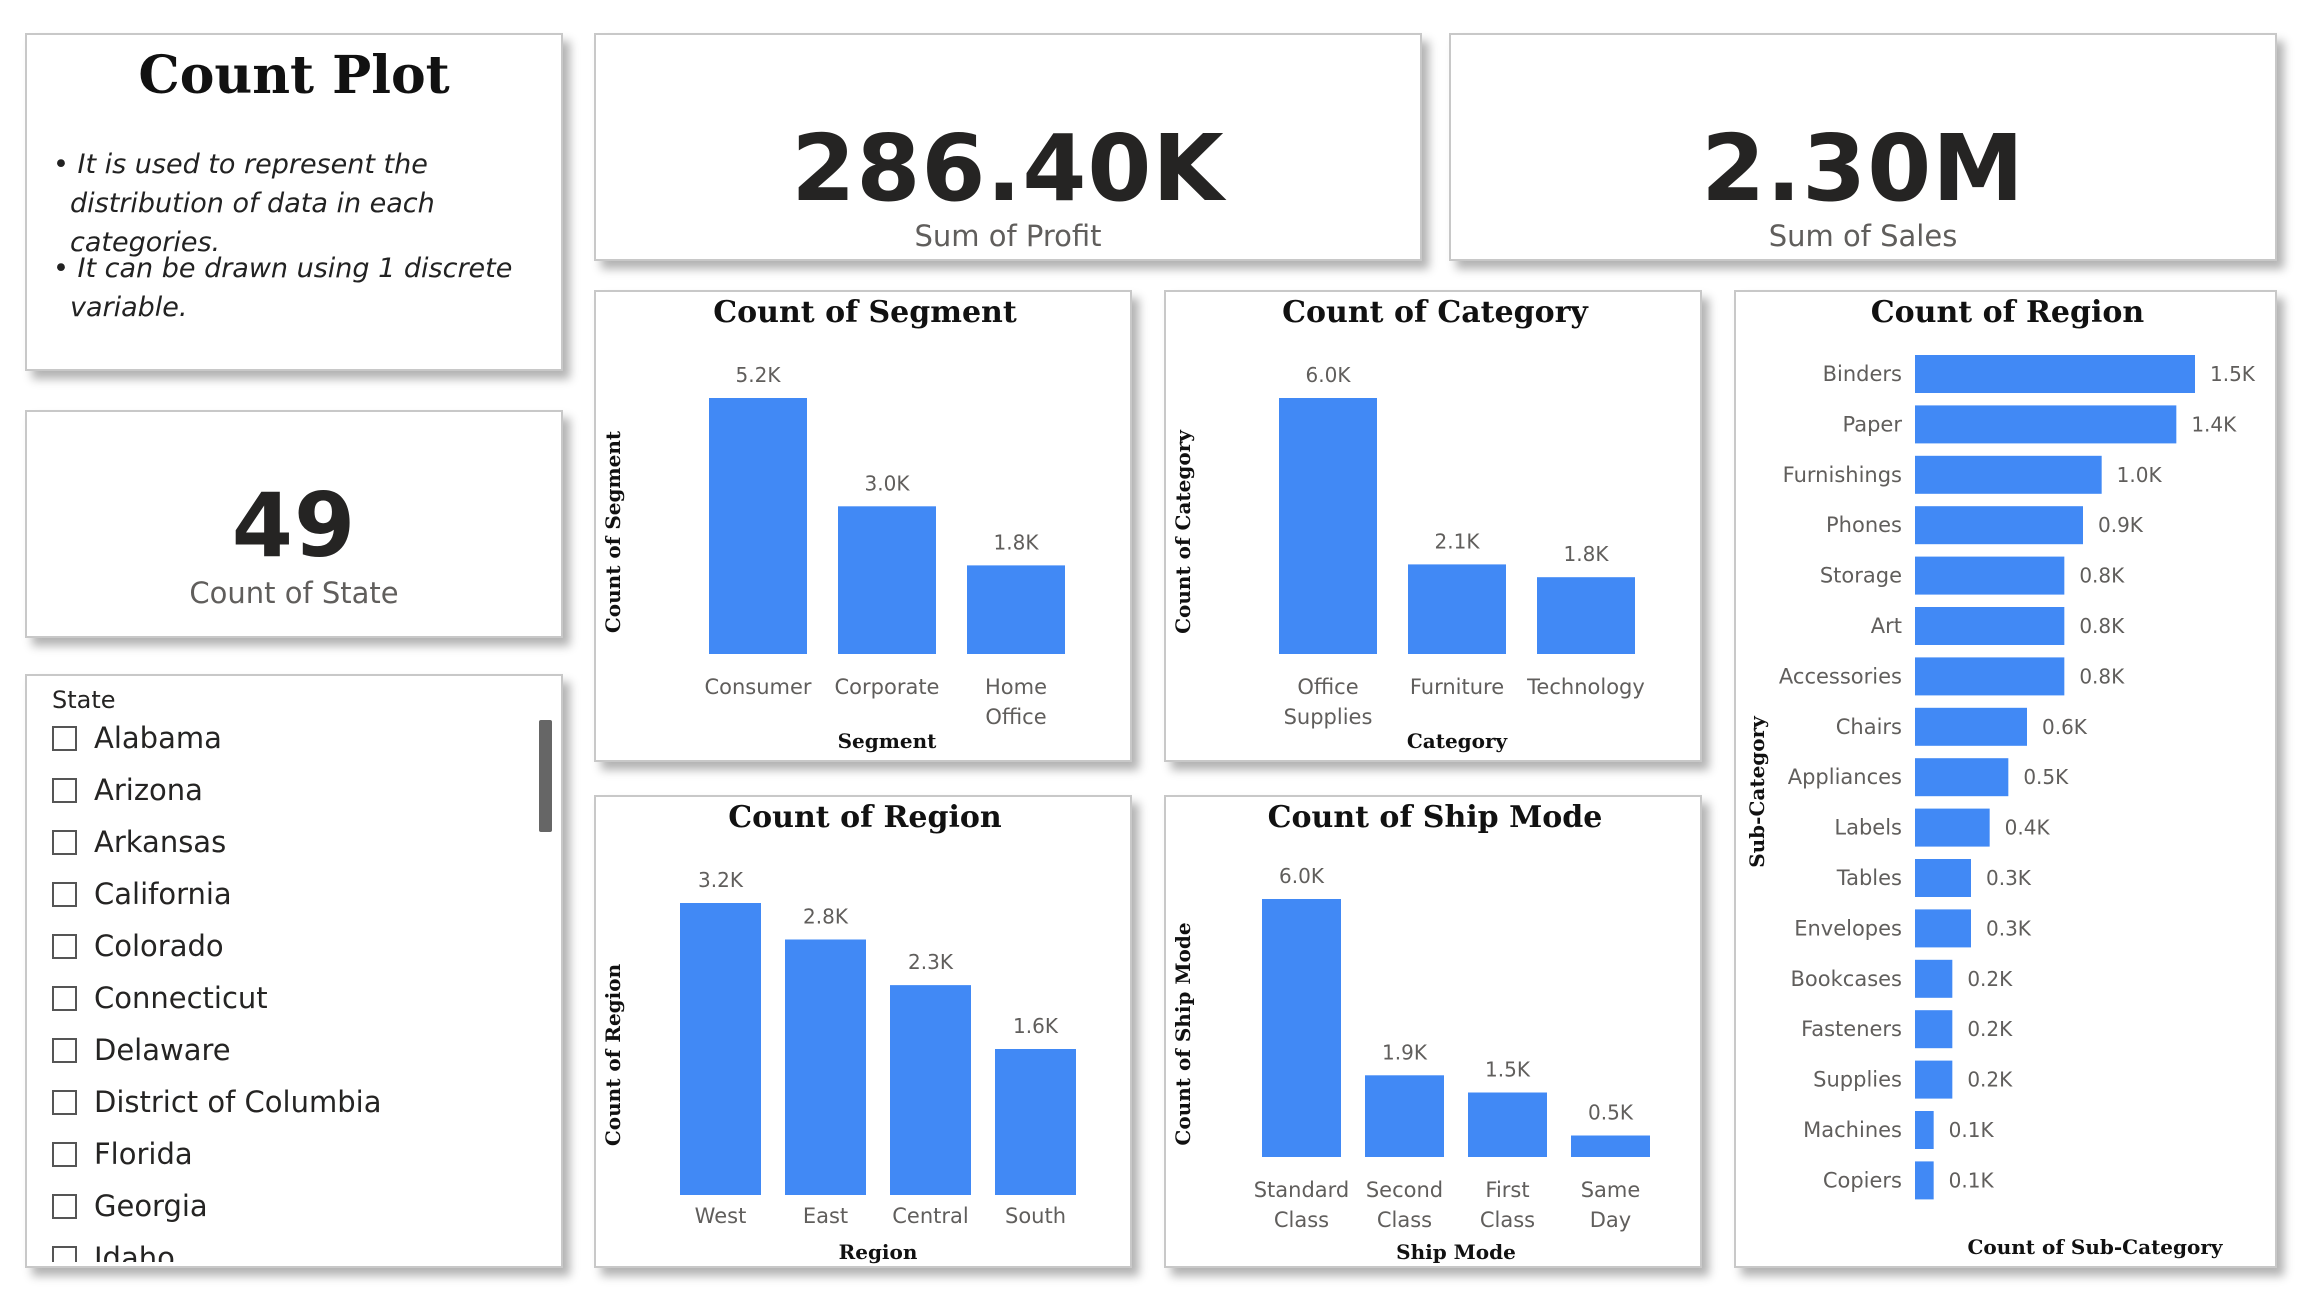 Image resolution: width=2302 pixels, height=1300 pixels. What do you see at coordinates (1611, 1190) in the screenshot?
I see `x-tick-label: Same` at bounding box center [1611, 1190].